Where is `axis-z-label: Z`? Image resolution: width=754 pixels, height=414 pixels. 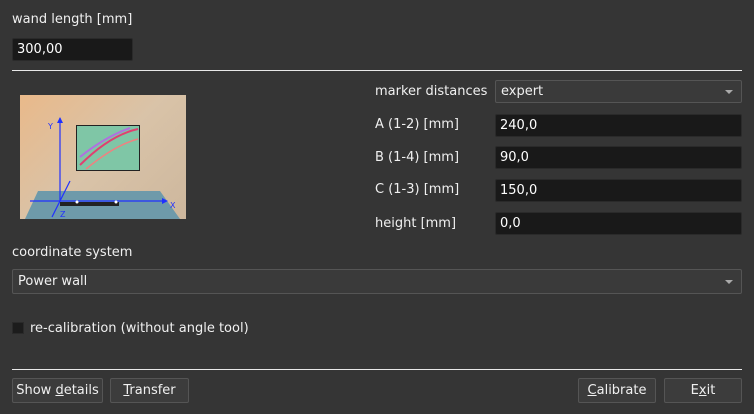
axis-z-label: Z is located at coordinates (63, 214).